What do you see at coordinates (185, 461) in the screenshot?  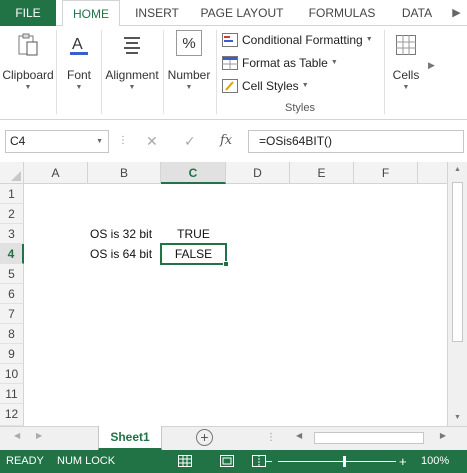 I see `normal-view-icon` at bounding box center [185, 461].